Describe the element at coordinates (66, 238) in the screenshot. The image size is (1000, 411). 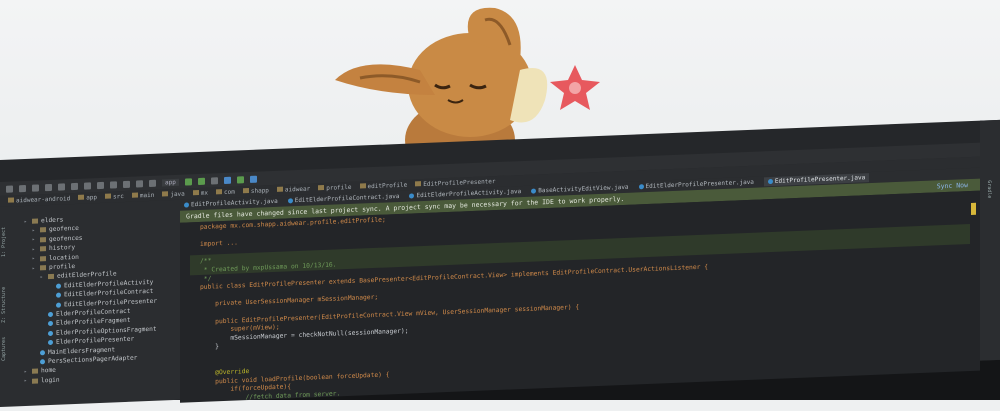
I see `tree-item-label: geofences` at that location.